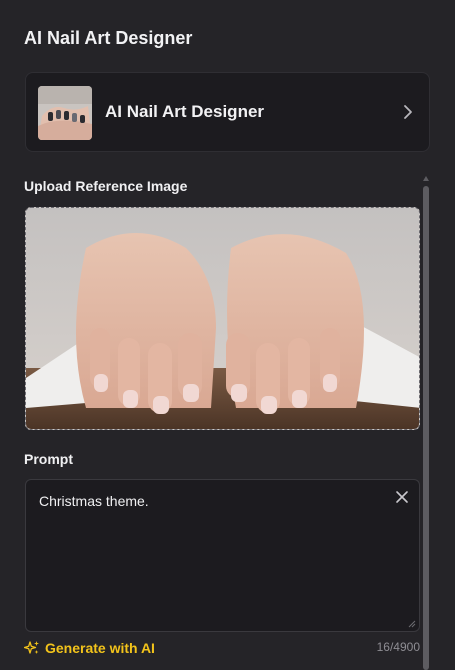 The width and height of the screenshot is (455, 670). I want to click on scrollbar, so click(426, 423).